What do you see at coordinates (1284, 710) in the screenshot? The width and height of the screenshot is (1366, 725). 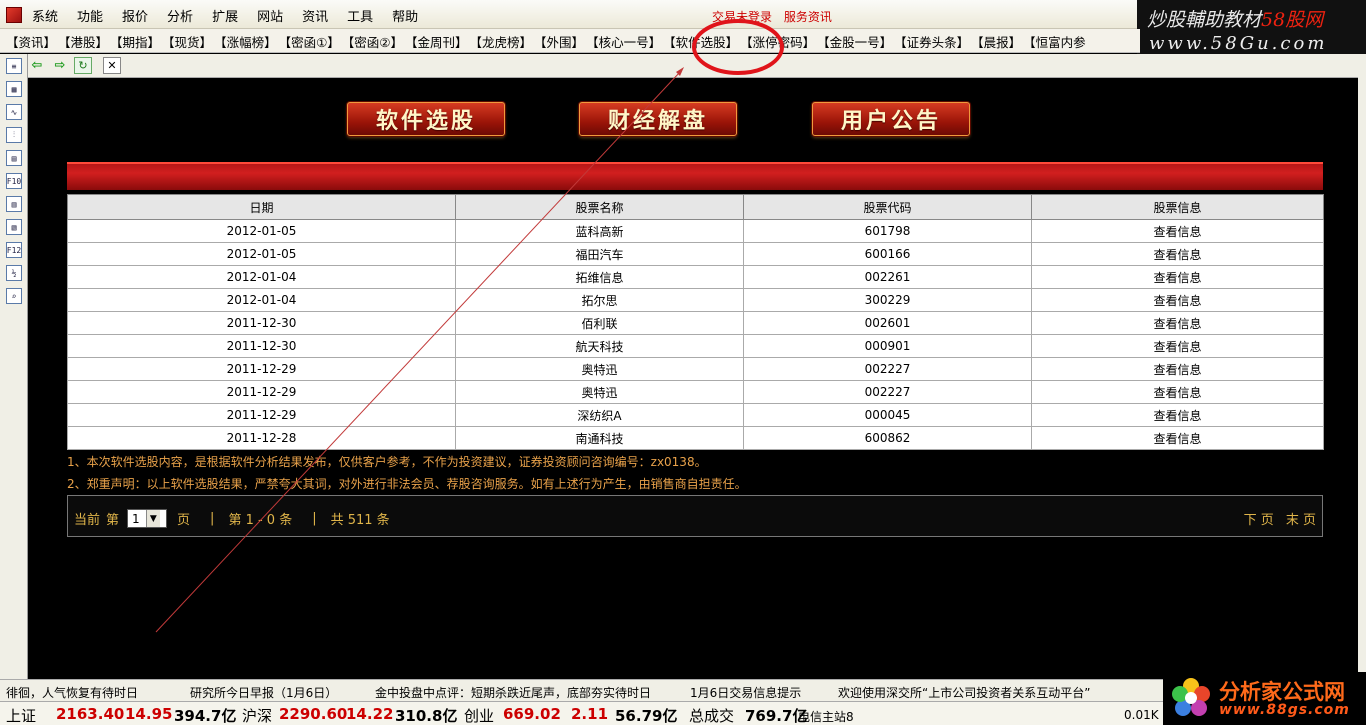 I see `watermark-bottom-url: www.88gs.com` at bounding box center [1284, 710].